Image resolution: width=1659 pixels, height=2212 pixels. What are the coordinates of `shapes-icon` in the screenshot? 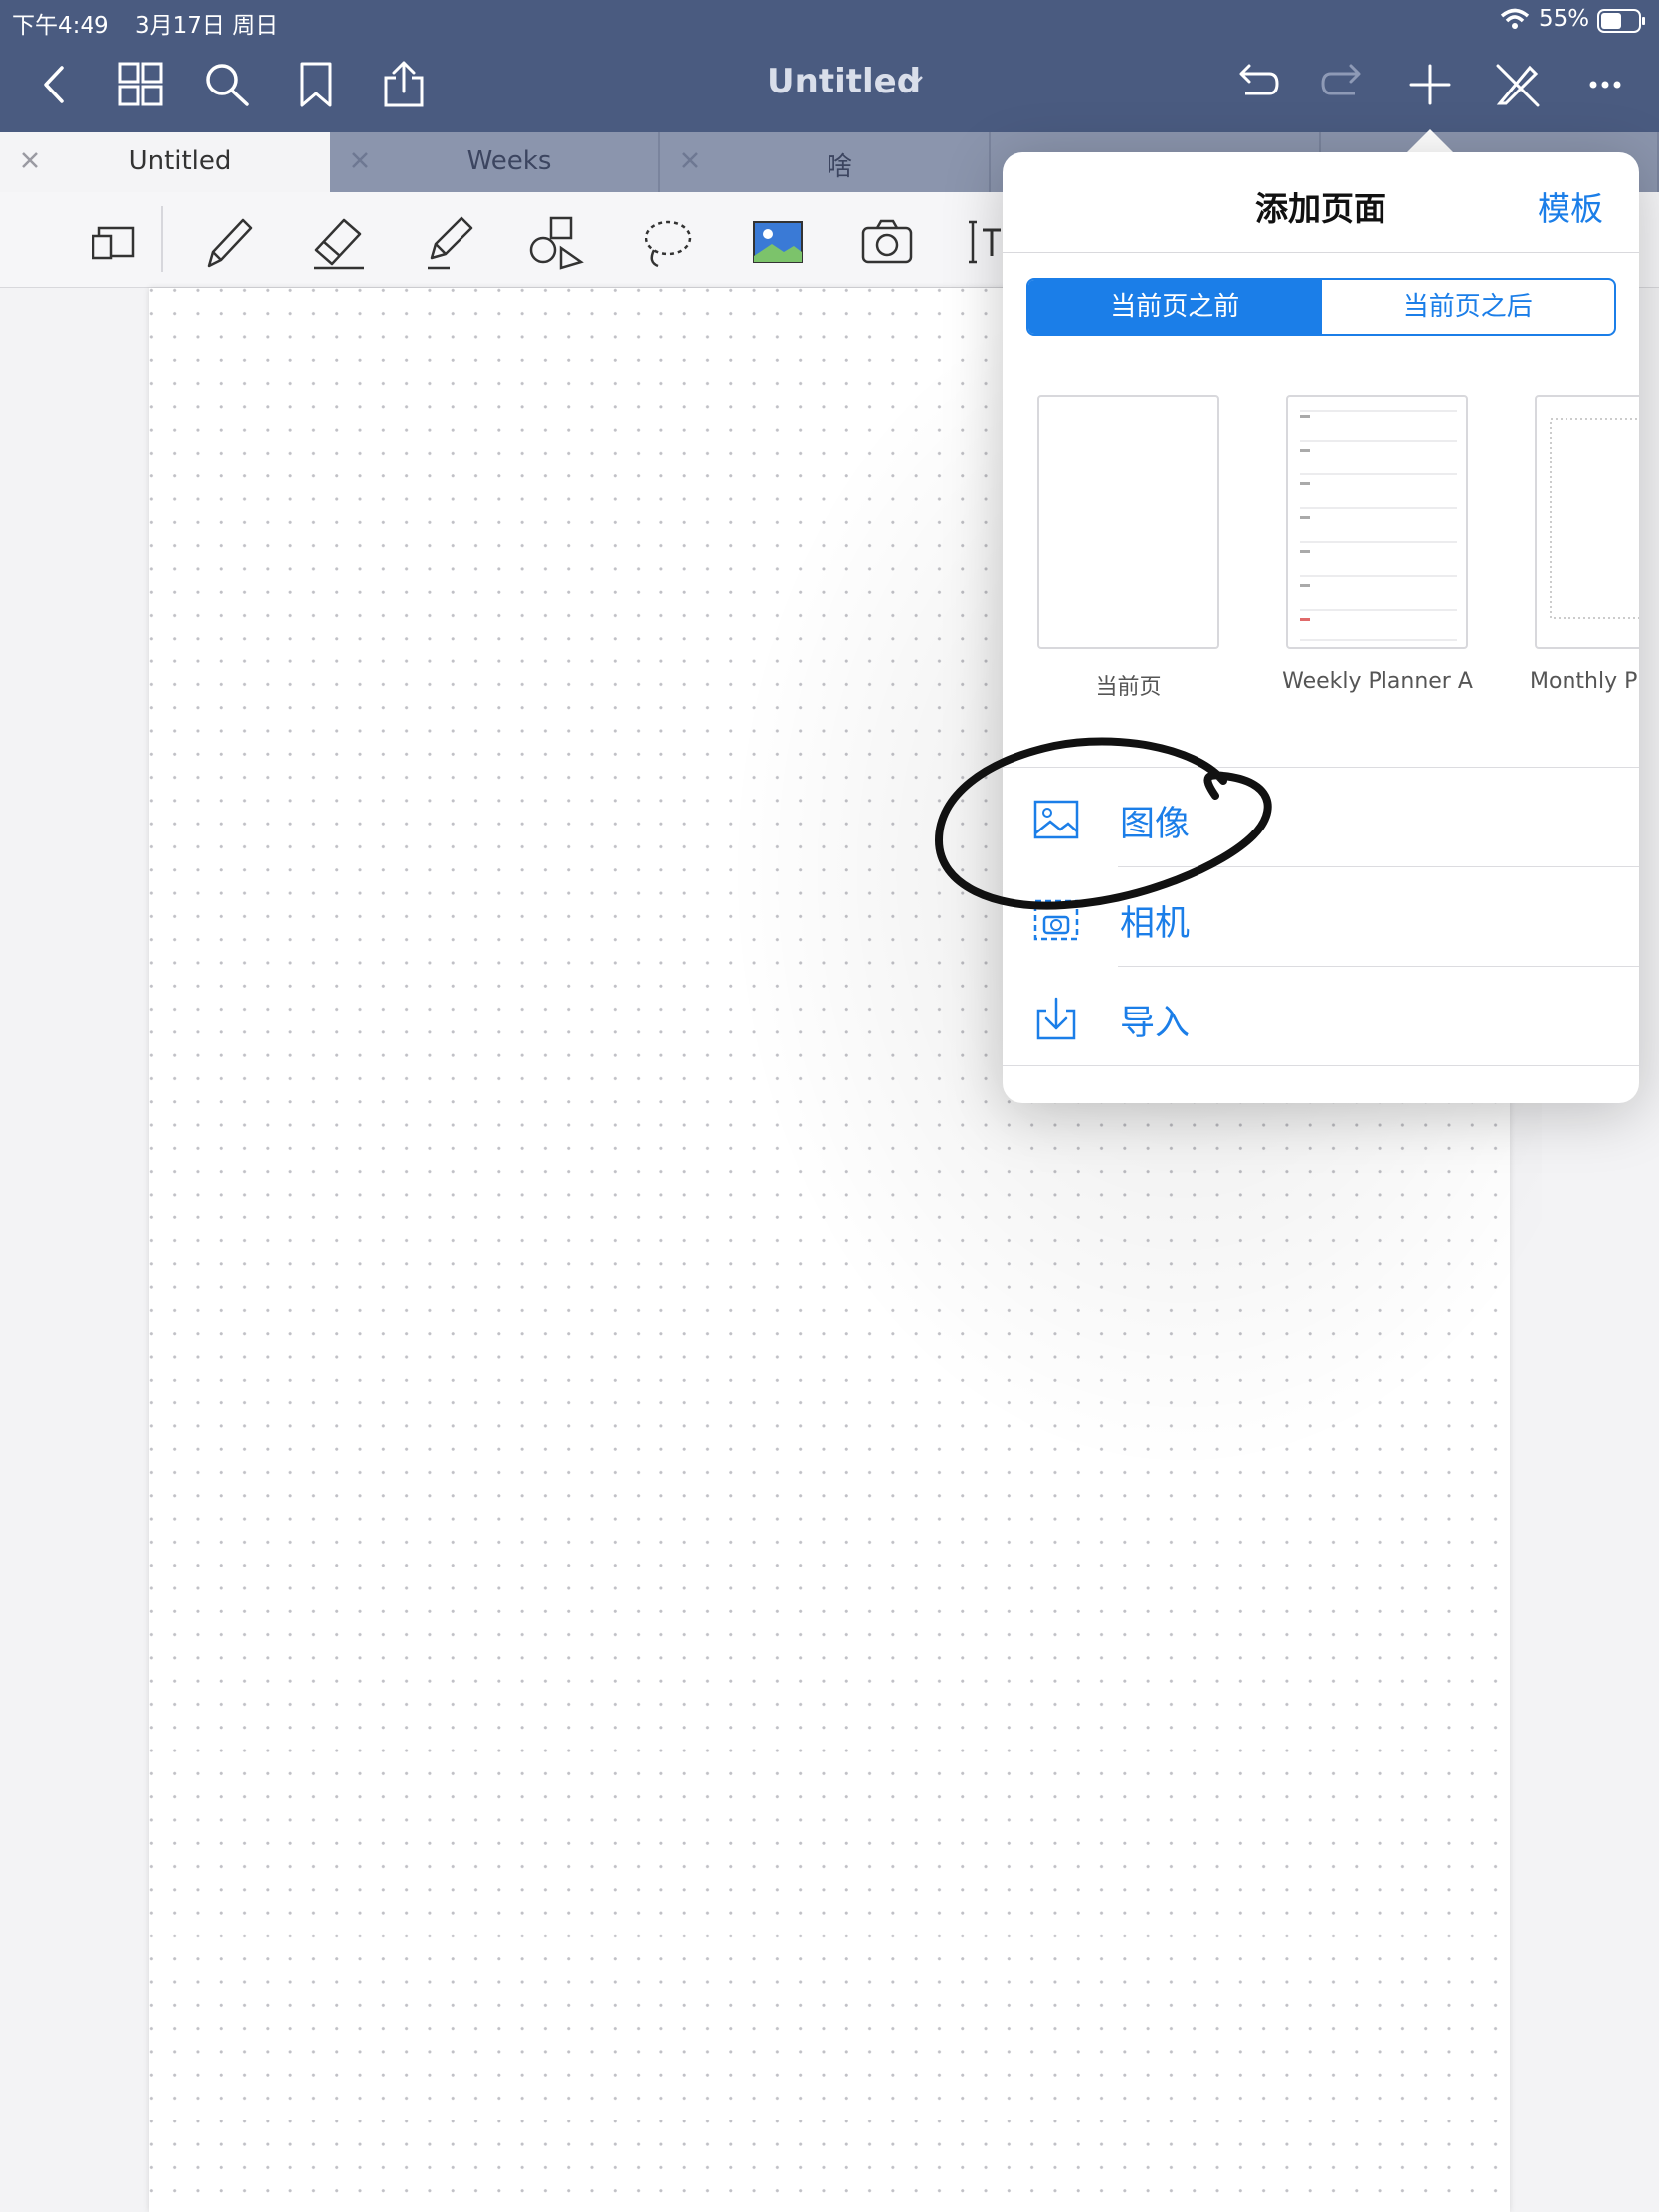 It's located at (557, 242).